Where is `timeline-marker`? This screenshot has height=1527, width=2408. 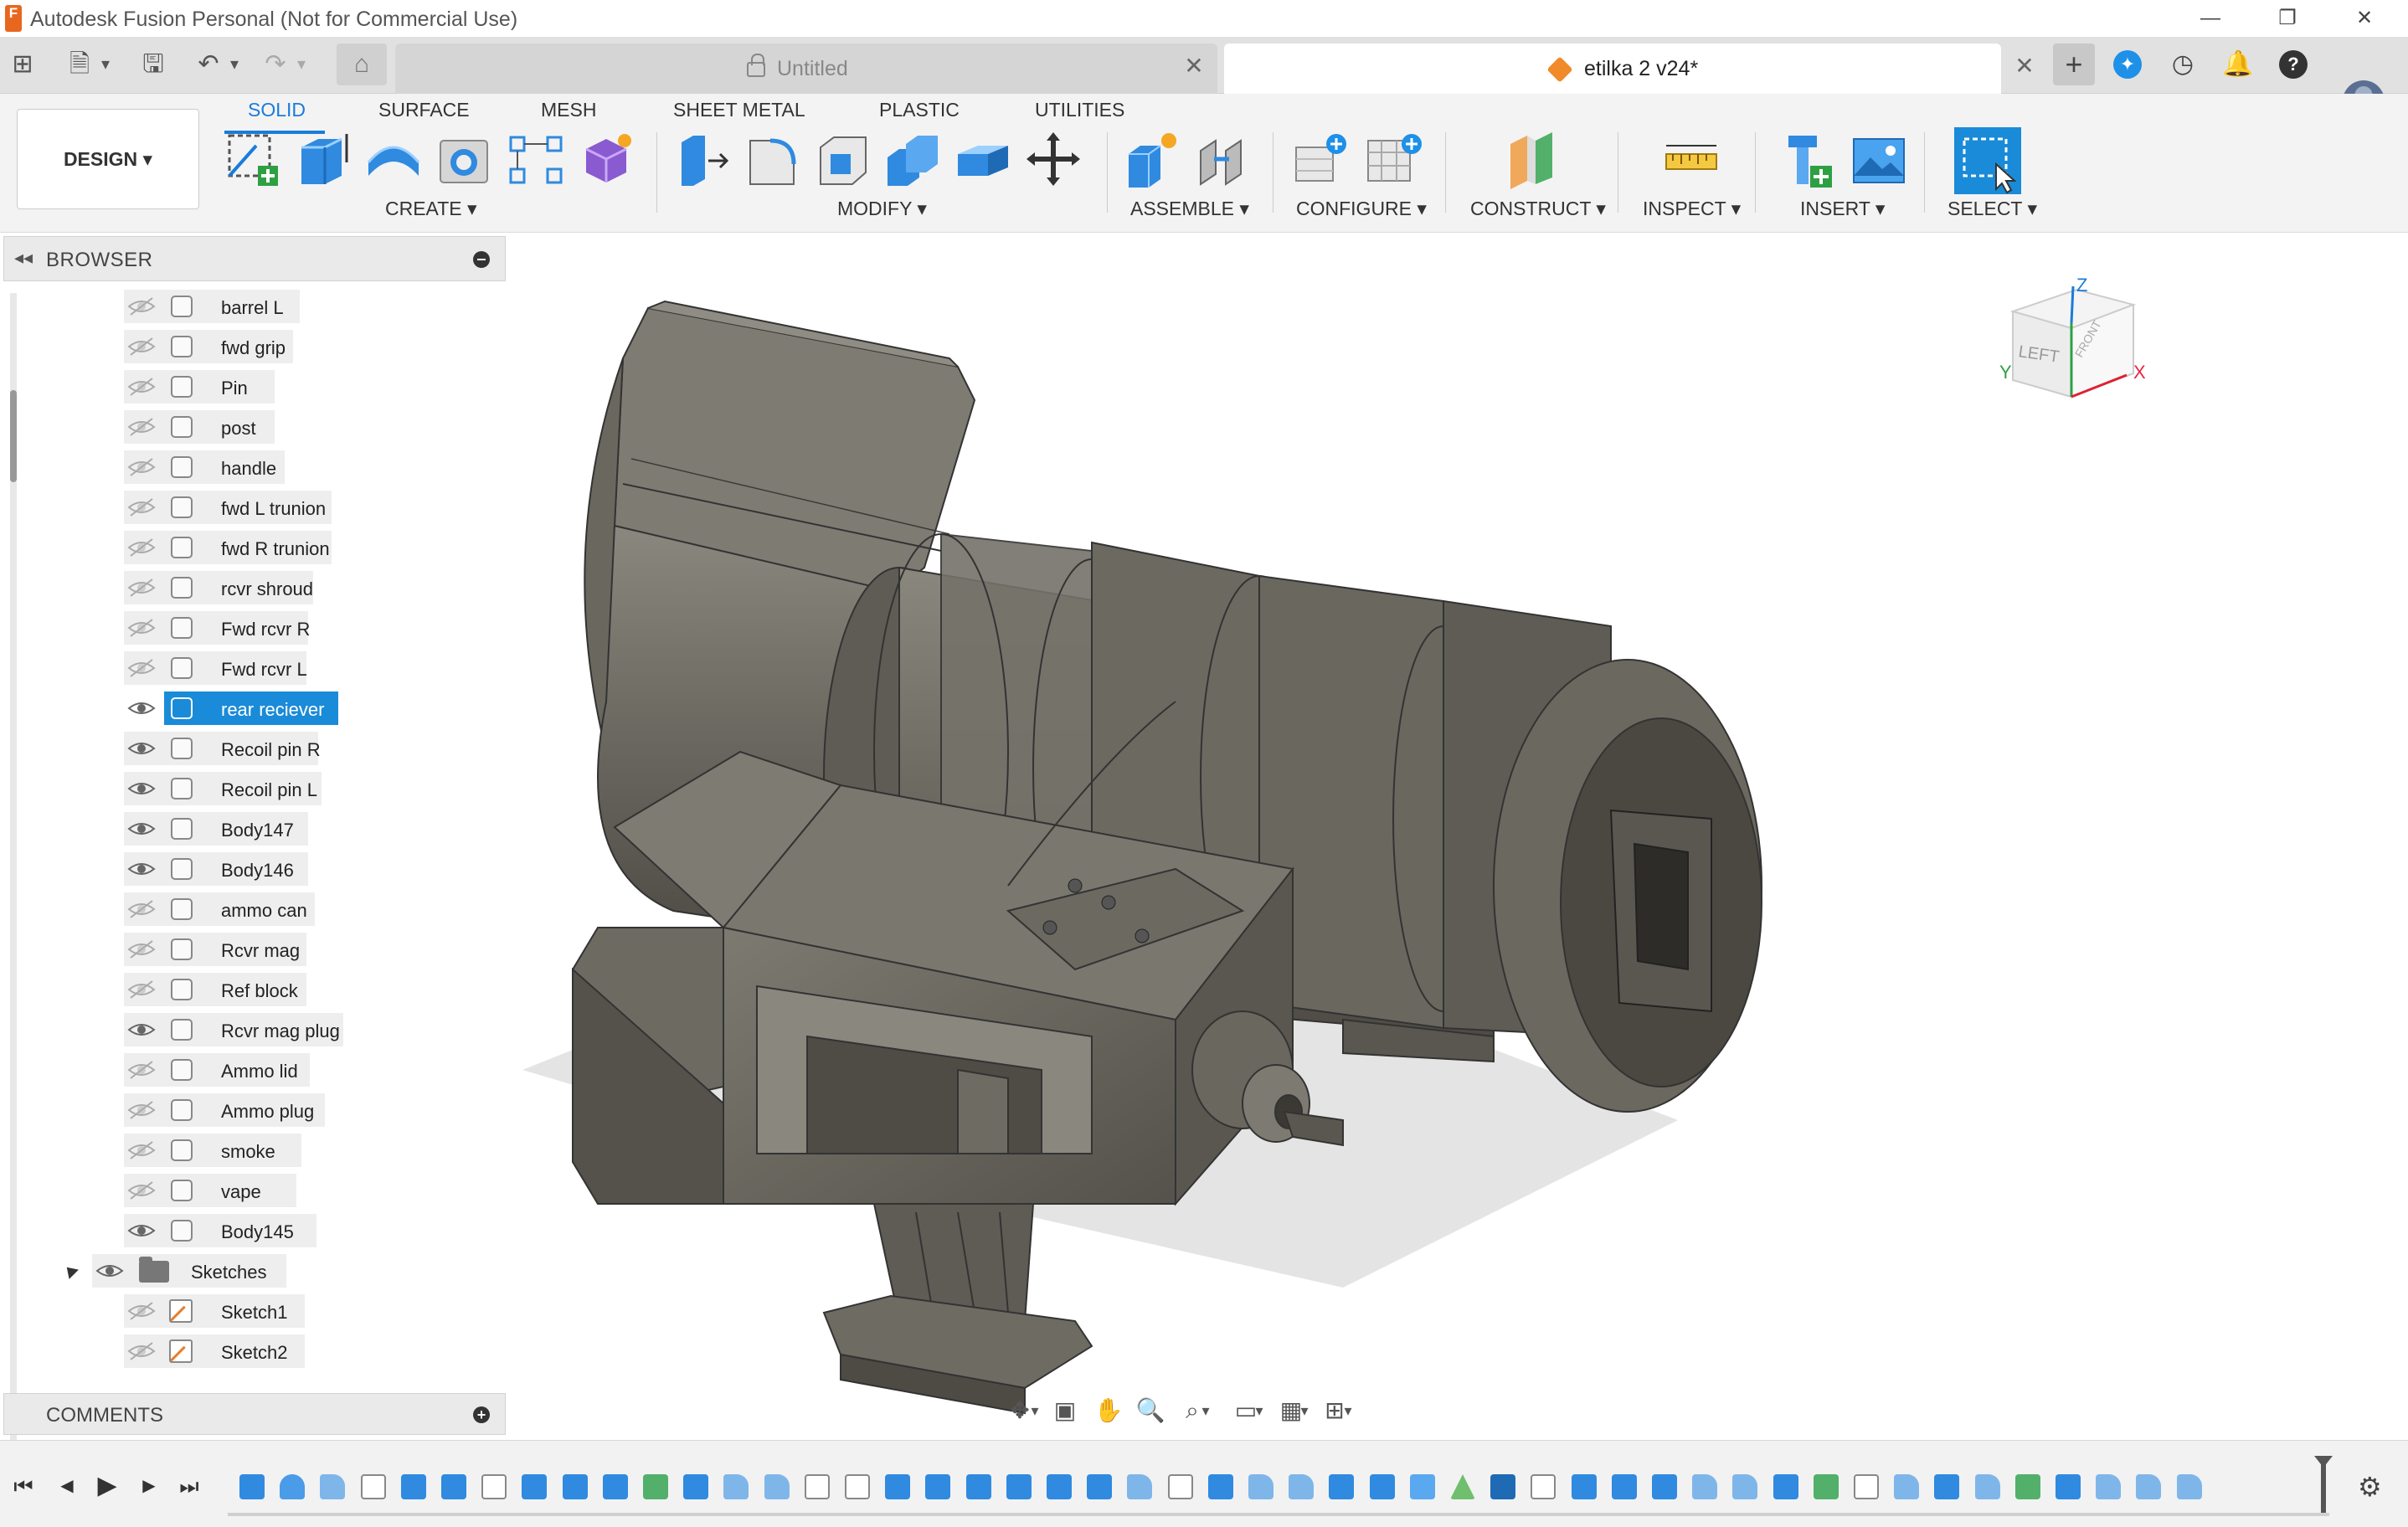 timeline-marker is located at coordinates (2323, 1486).